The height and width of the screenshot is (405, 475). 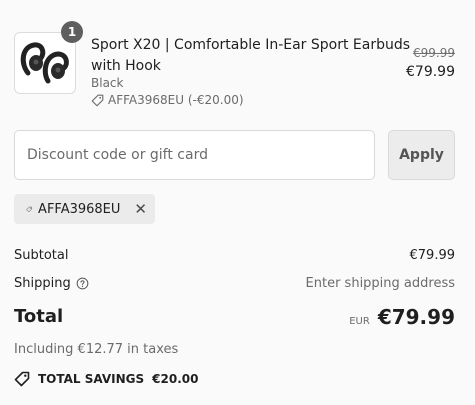 I want to click on total-savings: TOTAL SAVINGS €20.00, so click(x=106, y=379).